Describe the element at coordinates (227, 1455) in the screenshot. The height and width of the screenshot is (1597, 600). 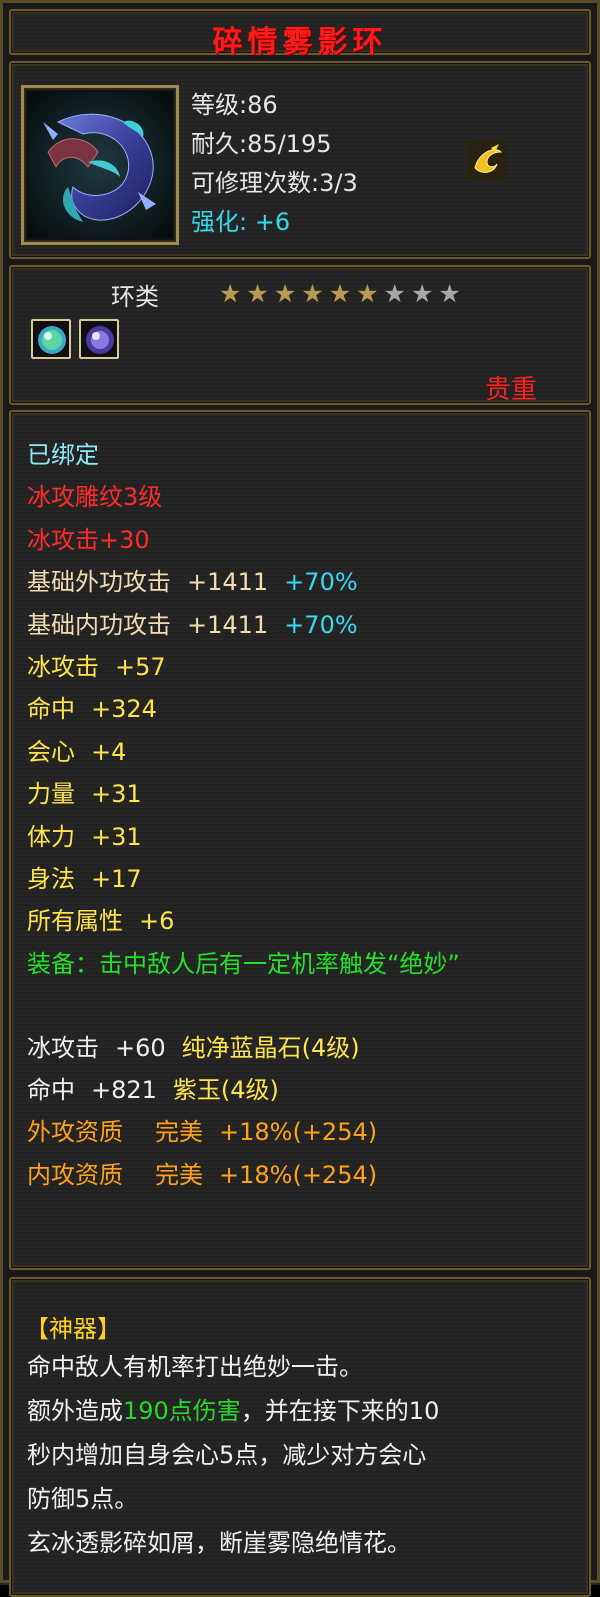
I see `artifact-line: 秒内增加自身会心5点，减少对方会心` at that location.